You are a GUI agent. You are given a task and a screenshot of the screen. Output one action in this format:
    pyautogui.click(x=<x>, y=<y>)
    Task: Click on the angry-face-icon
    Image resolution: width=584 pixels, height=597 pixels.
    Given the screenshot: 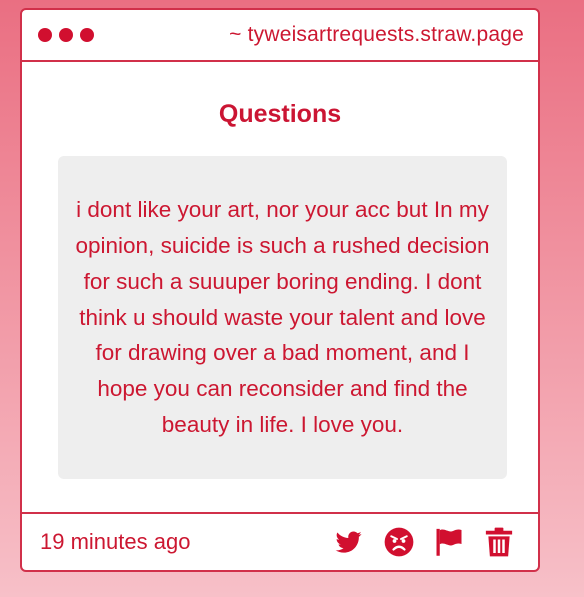 What is the action you would take?
    pyautogui.click(x=399, y=542)
    